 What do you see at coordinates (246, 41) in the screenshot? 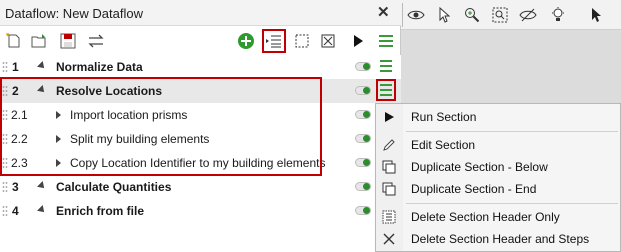
I see `add-icon` at bounding box center [246, 41].